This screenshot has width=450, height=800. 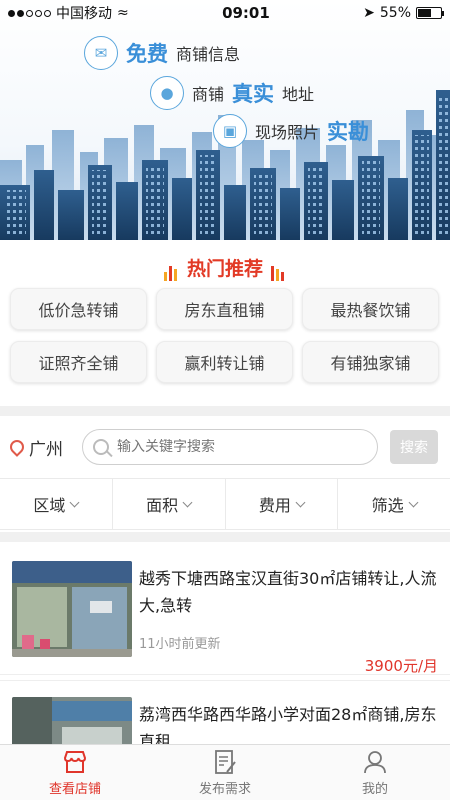 What do you see at coordinates (375, 762) in the screenshot?
I see `user-icon` at bounding box center [375, 762].